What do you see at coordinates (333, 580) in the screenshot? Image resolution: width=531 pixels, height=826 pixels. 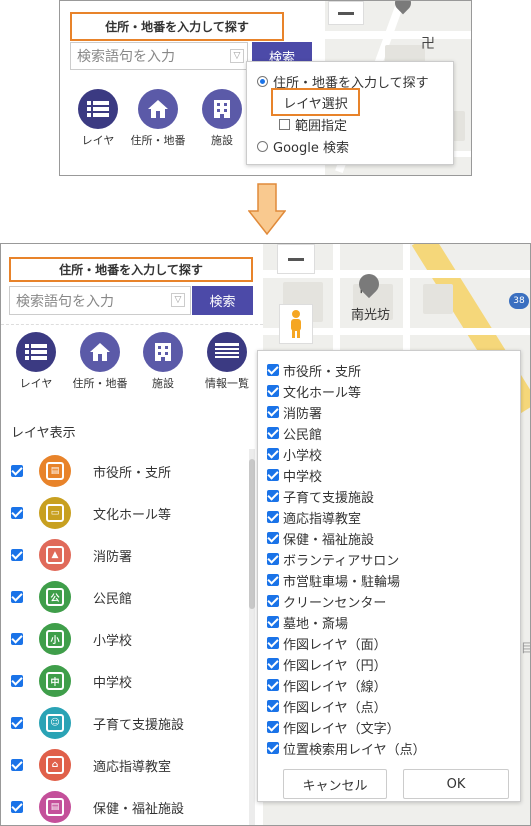 I see `dialog-layer-item: 市営駐車場・駐輪場` at bounding box center [333, 580].